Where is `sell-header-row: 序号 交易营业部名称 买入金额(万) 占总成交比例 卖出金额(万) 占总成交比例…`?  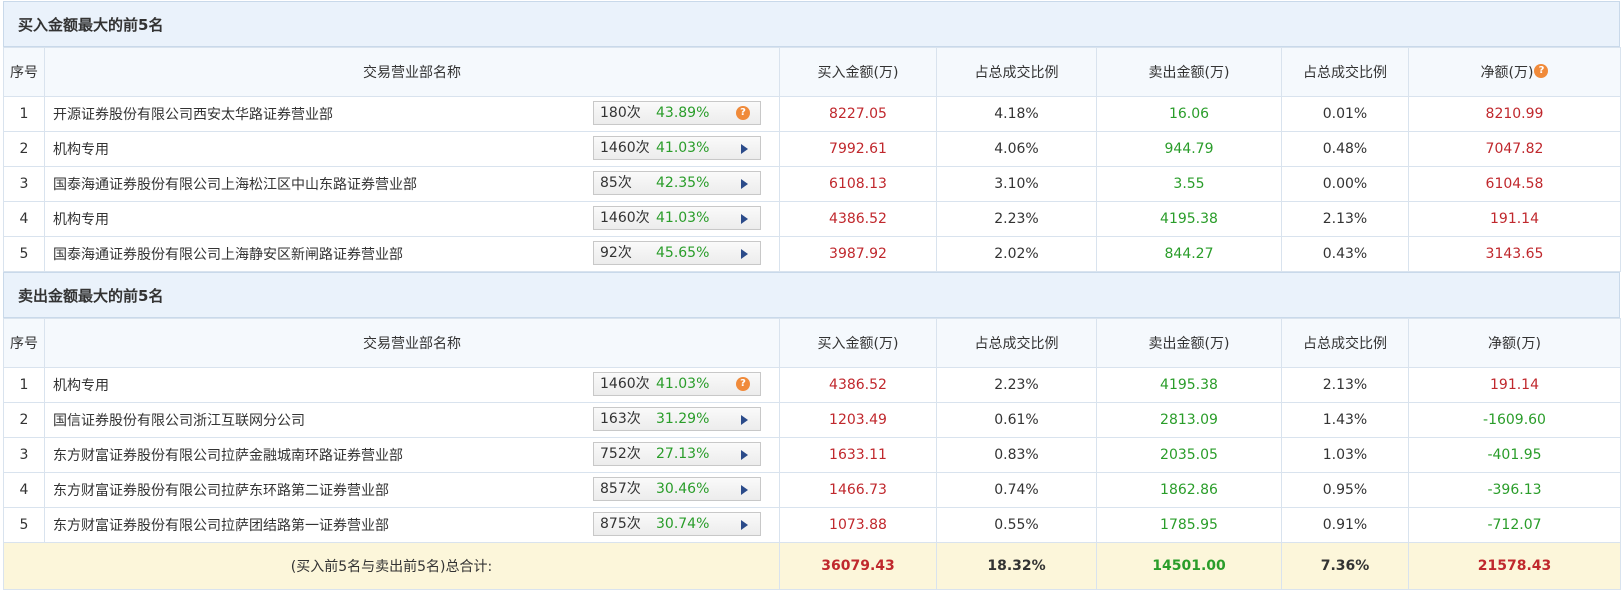
sell-header-row: 序号 交易营业部名称 买入金额(万) 占总成交比例 卖出金额(万) 占总成交比例… is located at coordinates (812, 343).